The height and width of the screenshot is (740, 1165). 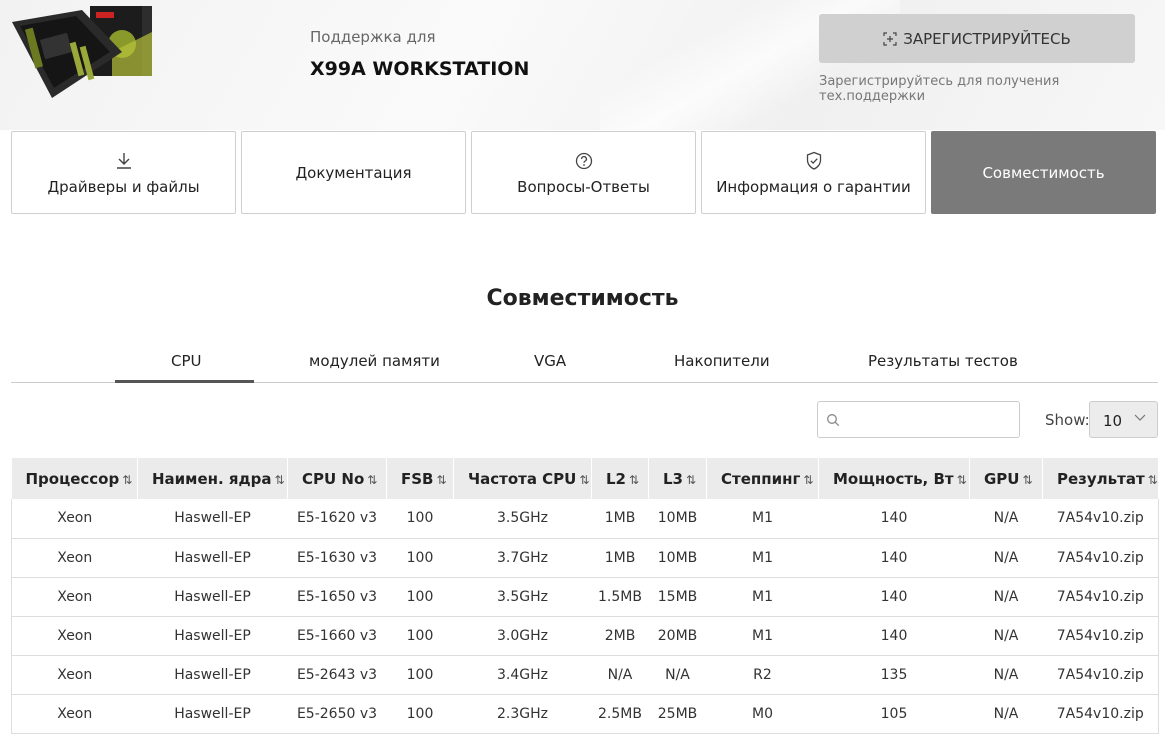 I want to click on subtab-test-results: Результаты тестов, so click(x=943, y=361).